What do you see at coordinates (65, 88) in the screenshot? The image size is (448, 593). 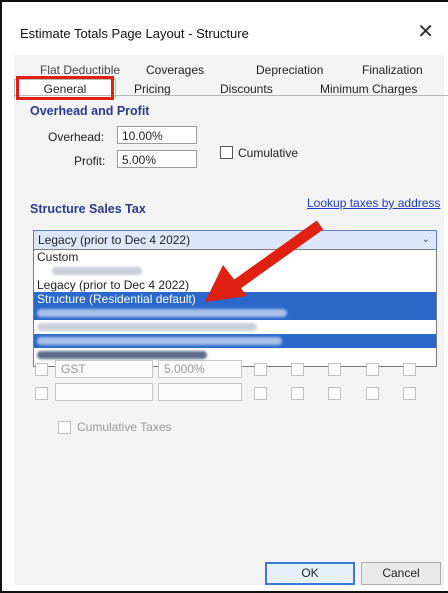 I see `tab-highlight-annotation` at bounding box center [65, 88].